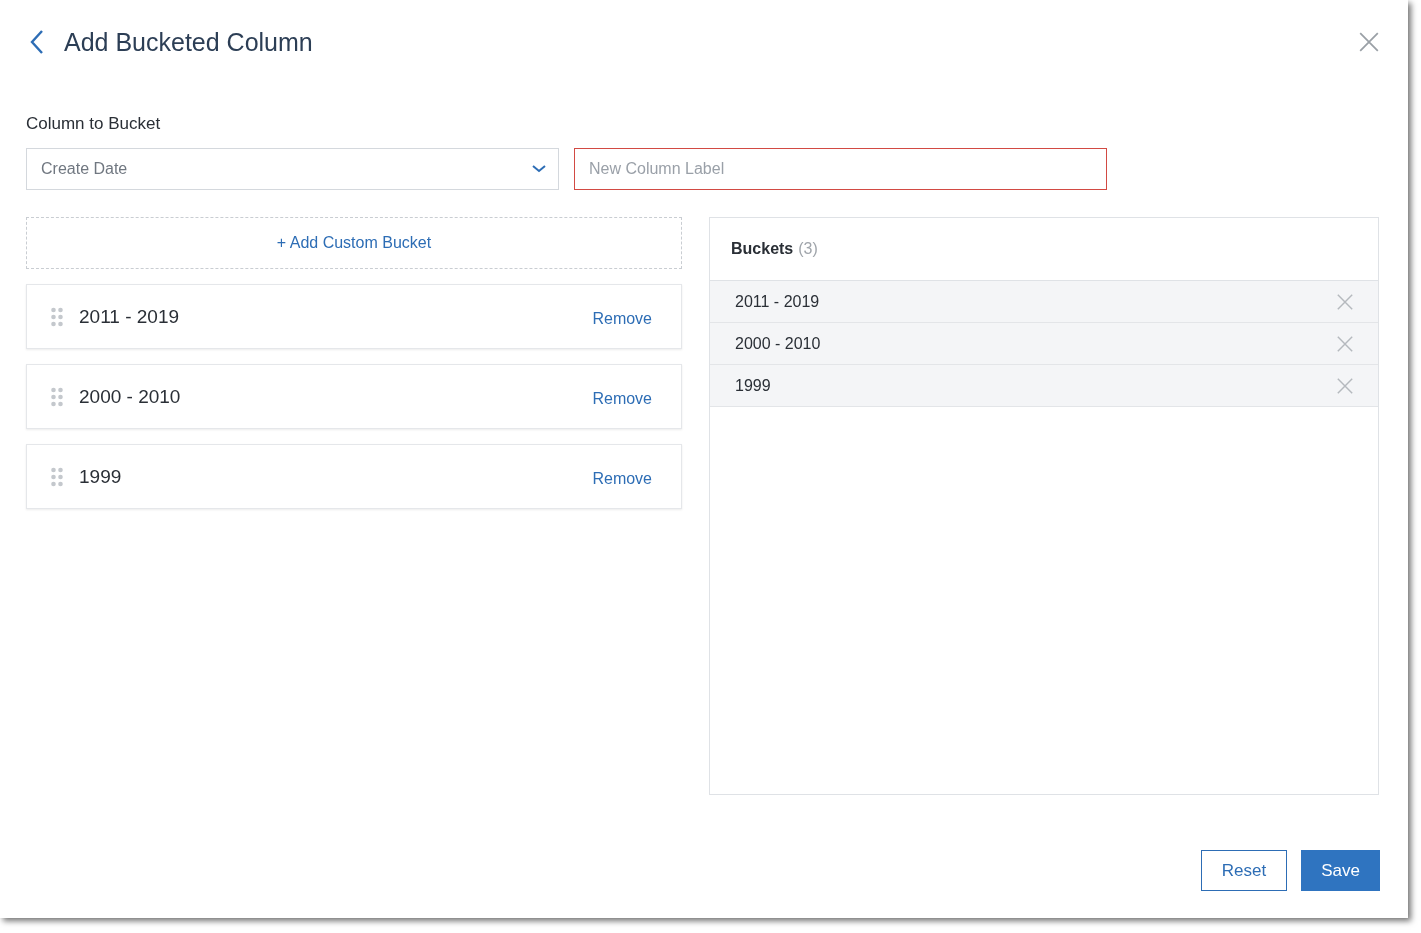 The height and width of the screenshot is (933, 1421). Describe the element at coordinates (292, 169) in the screenshot. I see `column-dropdown: Create Date` at that location.